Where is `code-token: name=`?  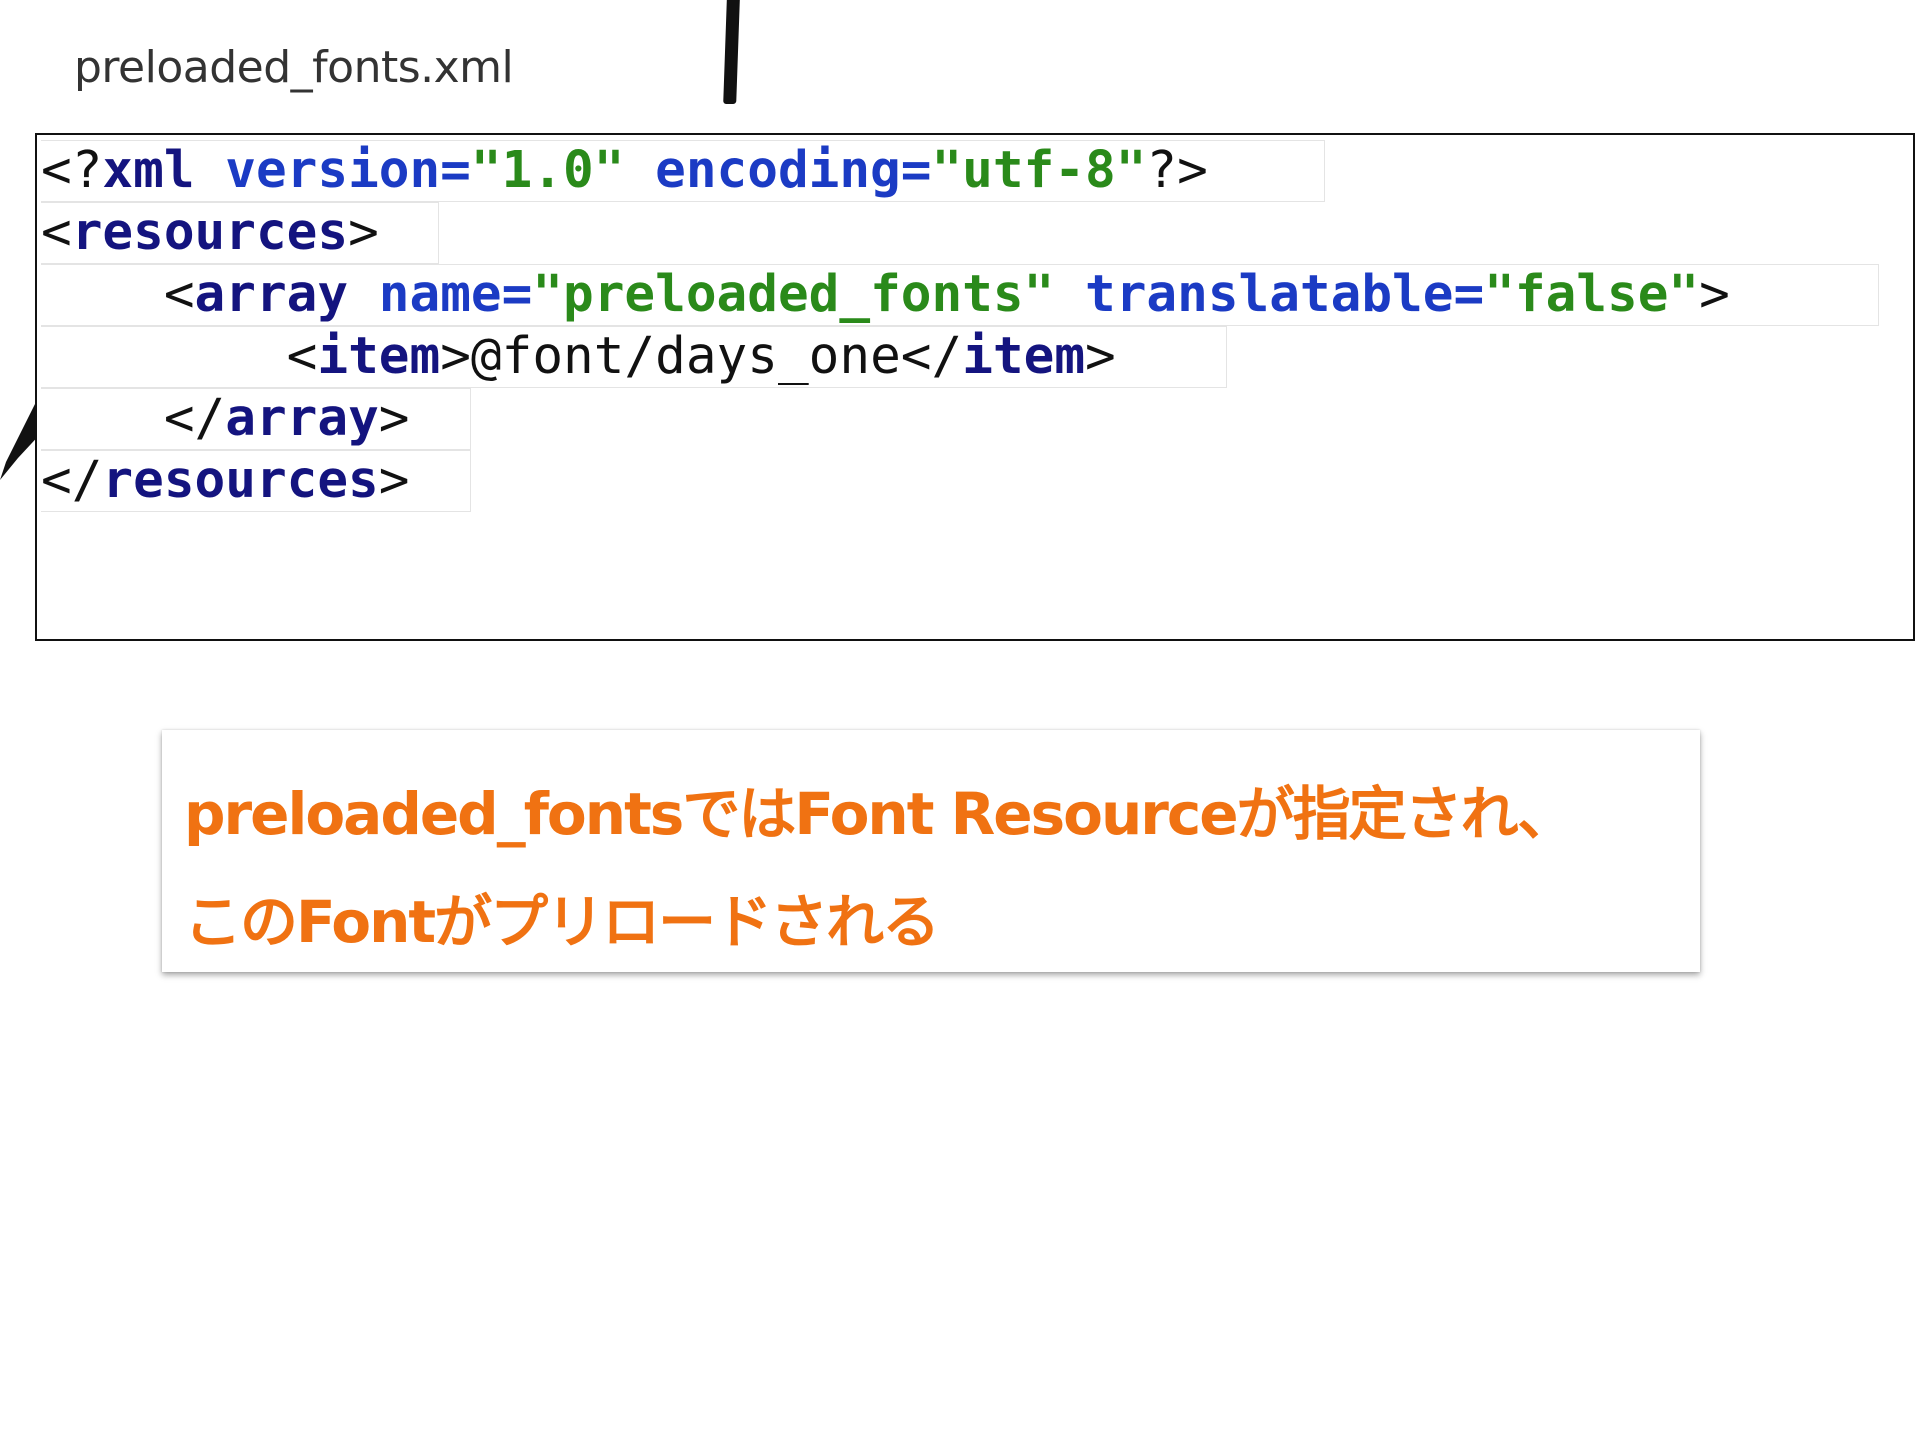
code-token: name= is located at coordinates (440, 294).